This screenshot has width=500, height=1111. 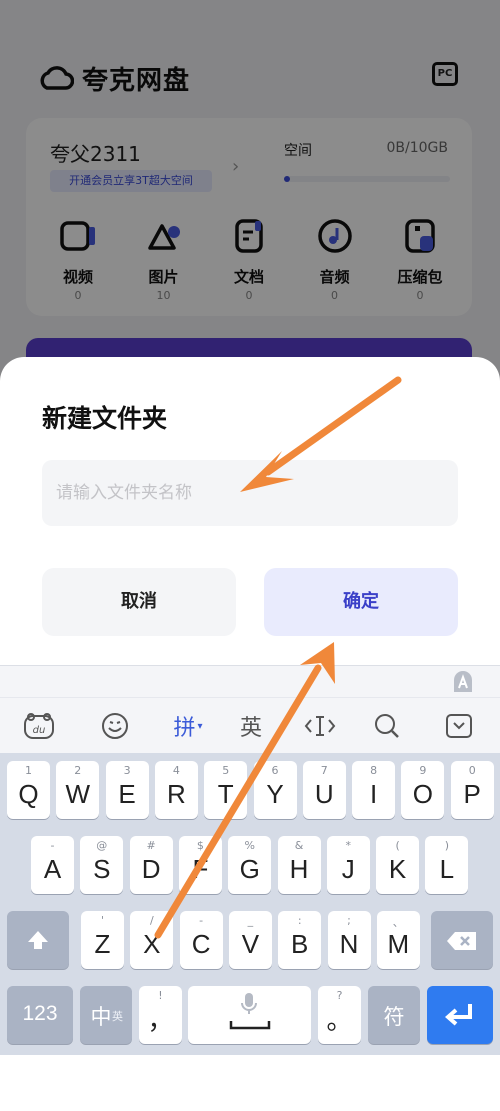 I want to click on english-mode-tab: 英, so click(x=251, y=726).